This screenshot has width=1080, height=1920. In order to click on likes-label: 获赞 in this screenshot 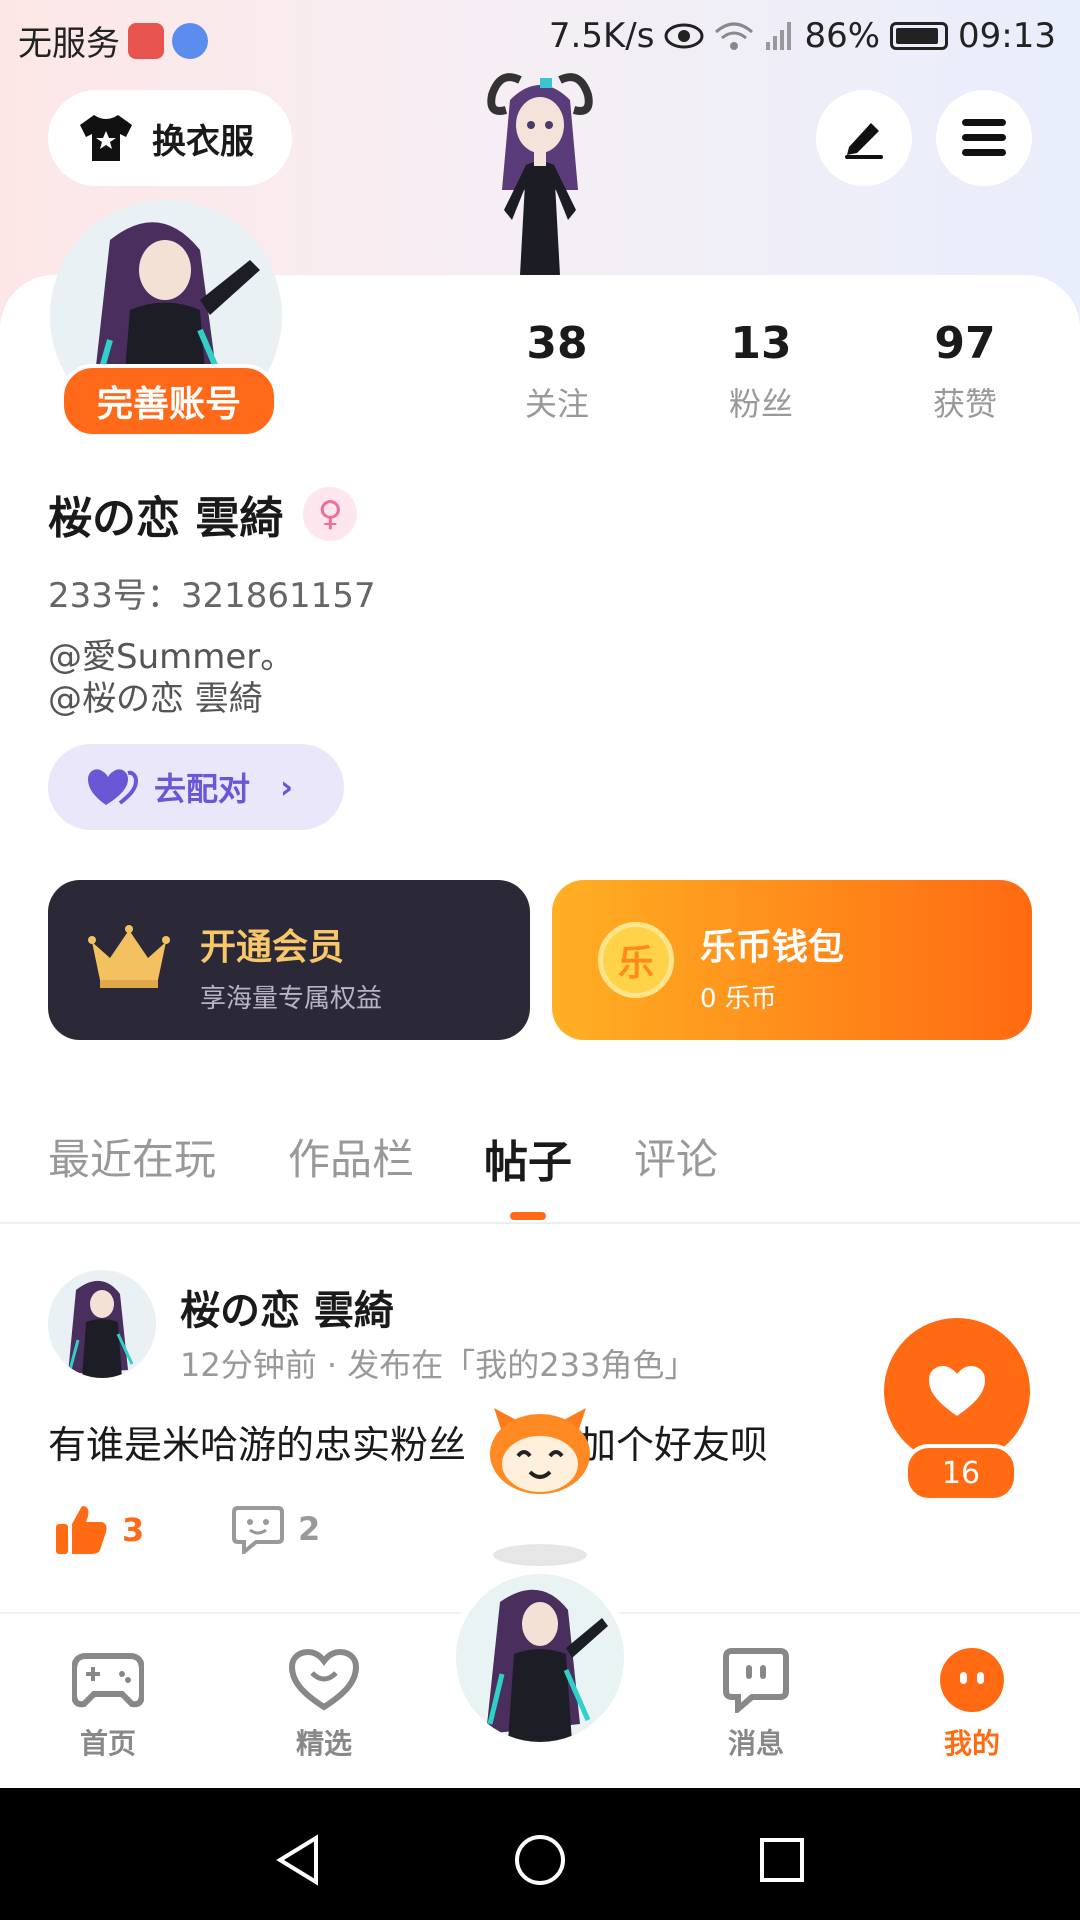, I will do `click(964, 404)`.